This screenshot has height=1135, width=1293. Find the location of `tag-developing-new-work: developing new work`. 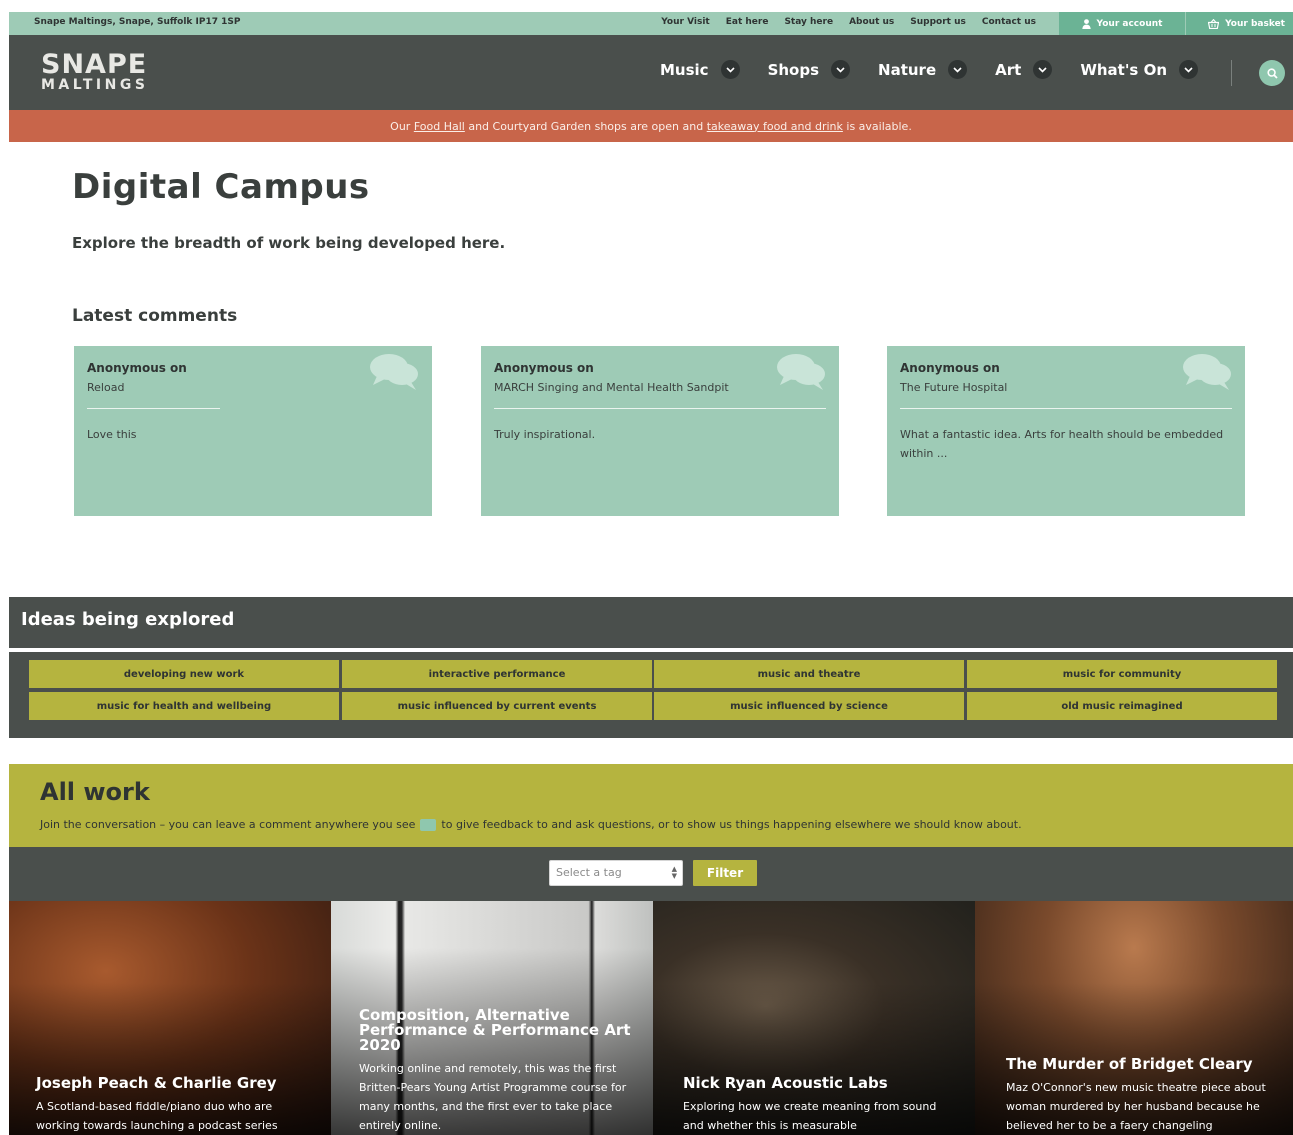

tag-developing-new-work: developing new work is located at coordinates (184, 674).